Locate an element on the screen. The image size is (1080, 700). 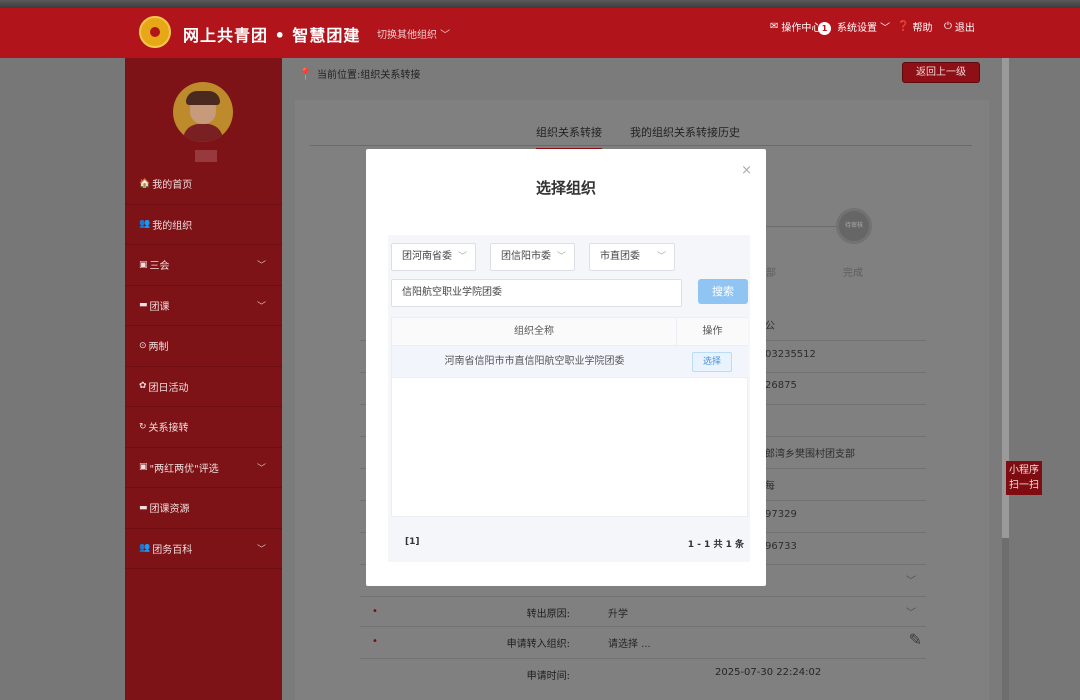
settings-link: 系统设置 ﹀ is located at coordinates (863, 26).